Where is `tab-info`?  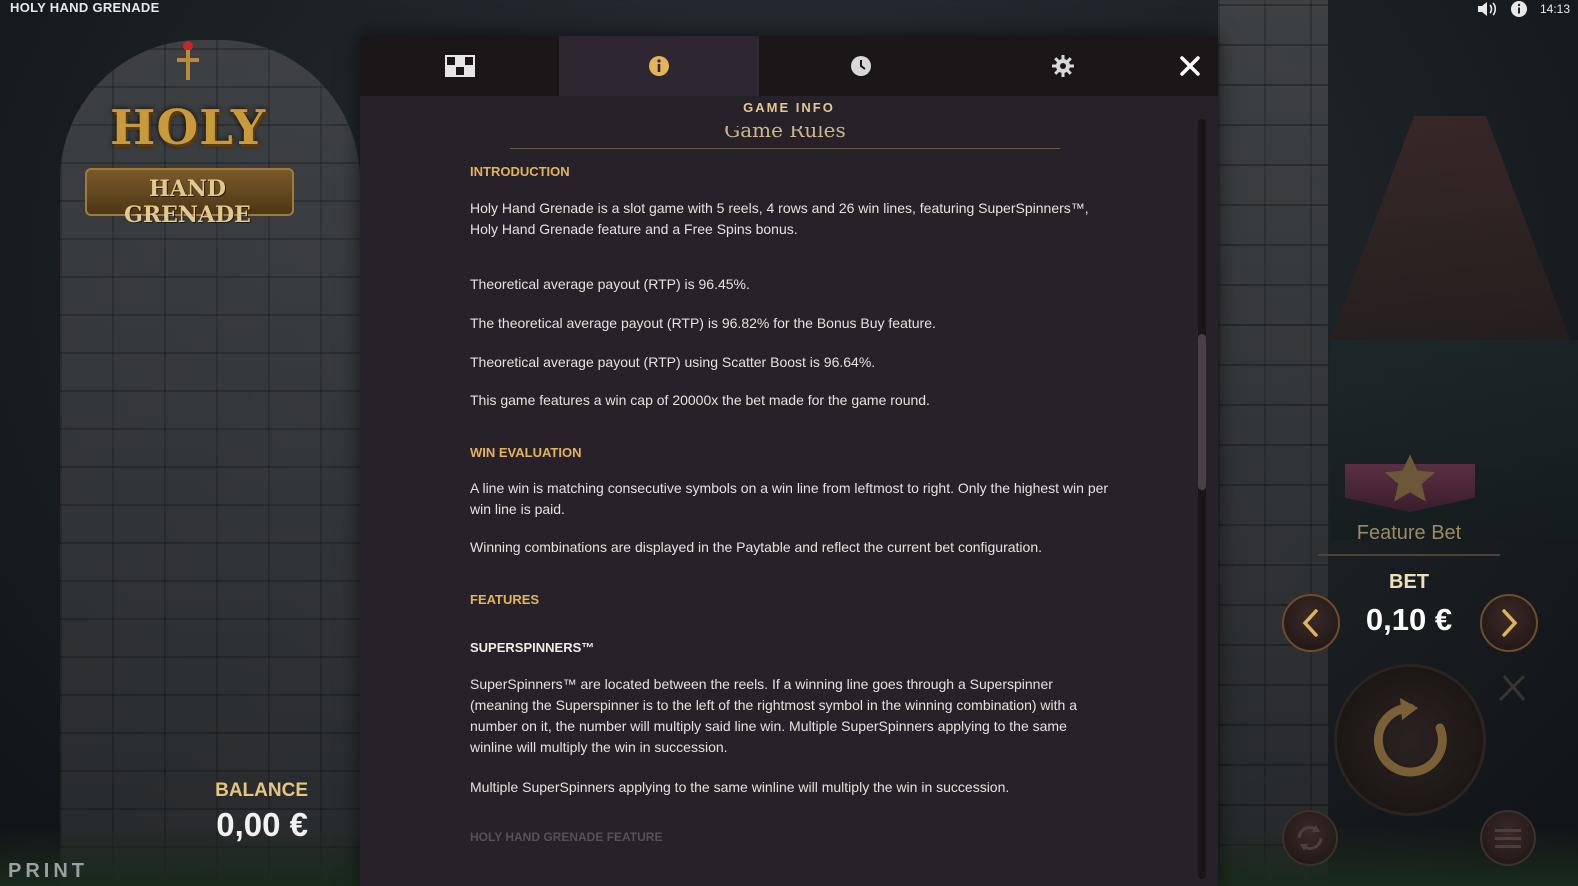
tab-info is located at coordinates (659, 66).